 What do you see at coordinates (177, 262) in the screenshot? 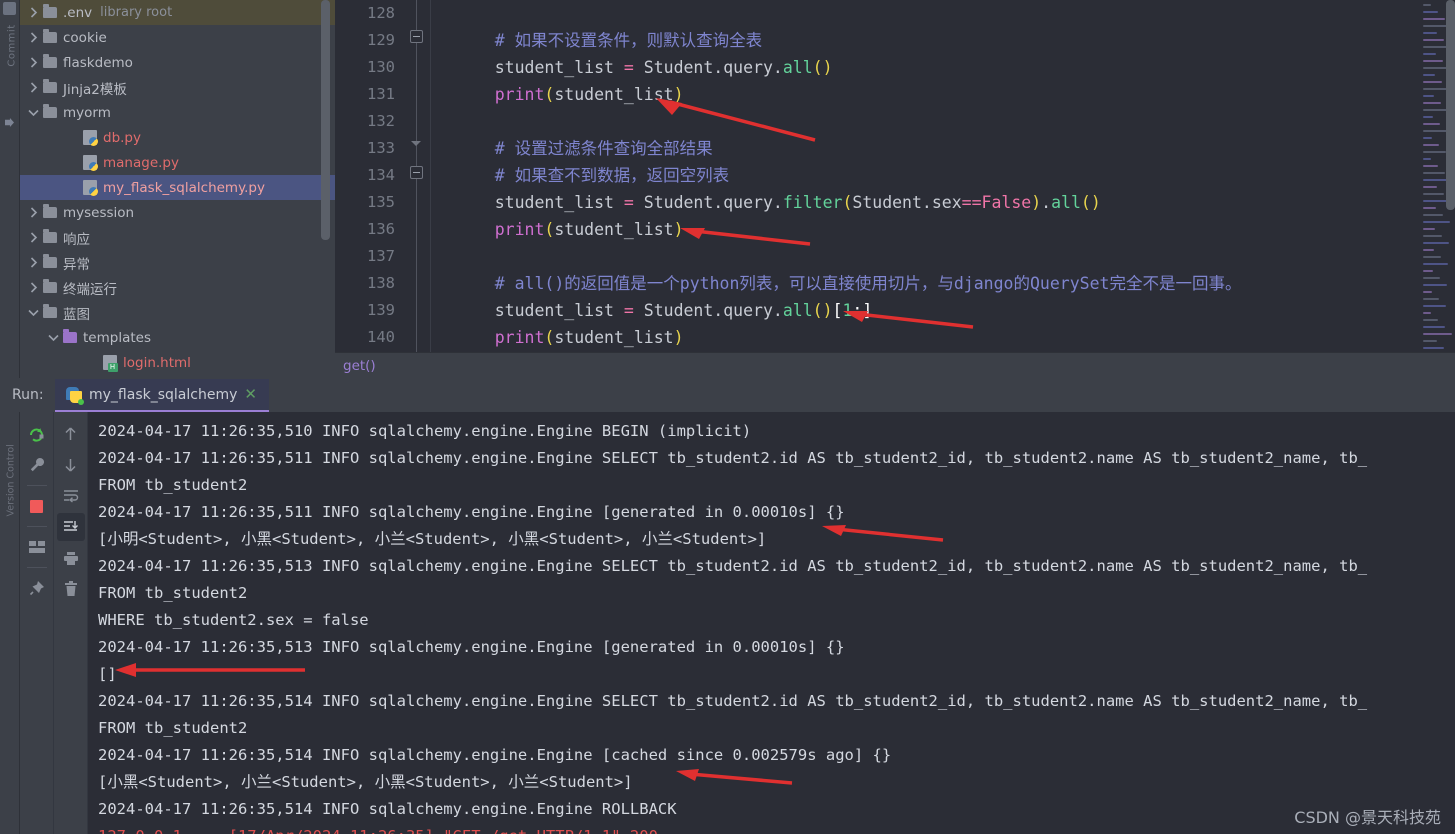
I see `tree-item-: 异常` at bounding box center [177, 262].